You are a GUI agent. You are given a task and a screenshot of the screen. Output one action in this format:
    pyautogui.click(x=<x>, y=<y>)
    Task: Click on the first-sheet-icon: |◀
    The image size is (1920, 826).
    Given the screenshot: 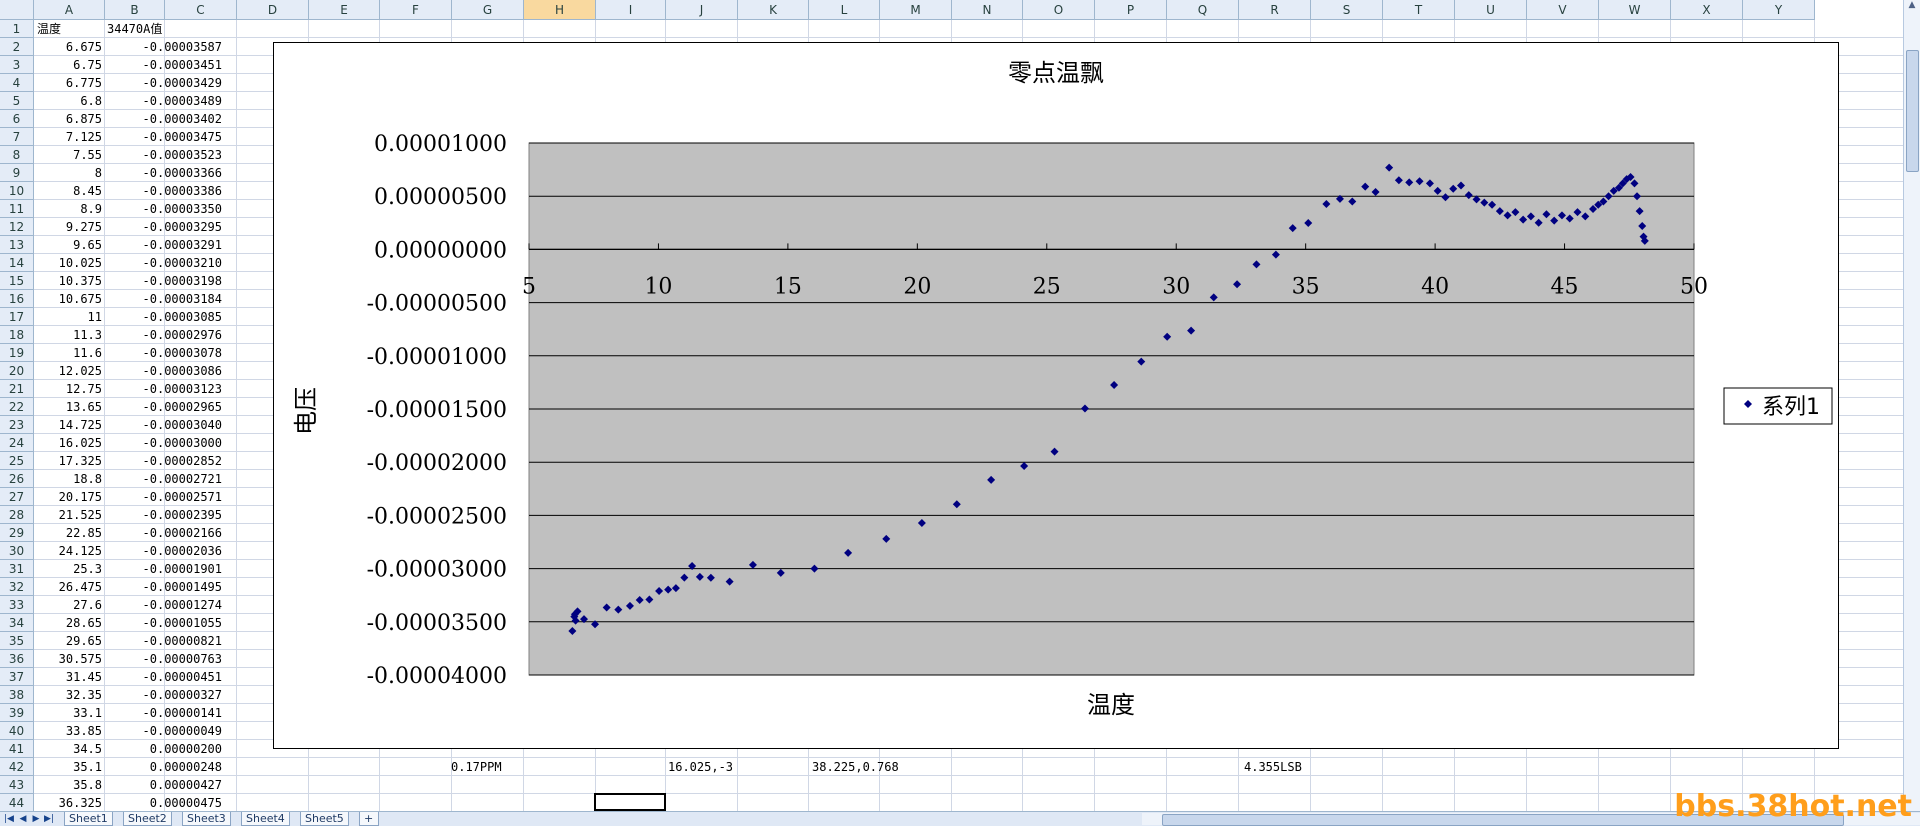 What is the action you would take?
    pyautogui.click(x=9, y=819)
    